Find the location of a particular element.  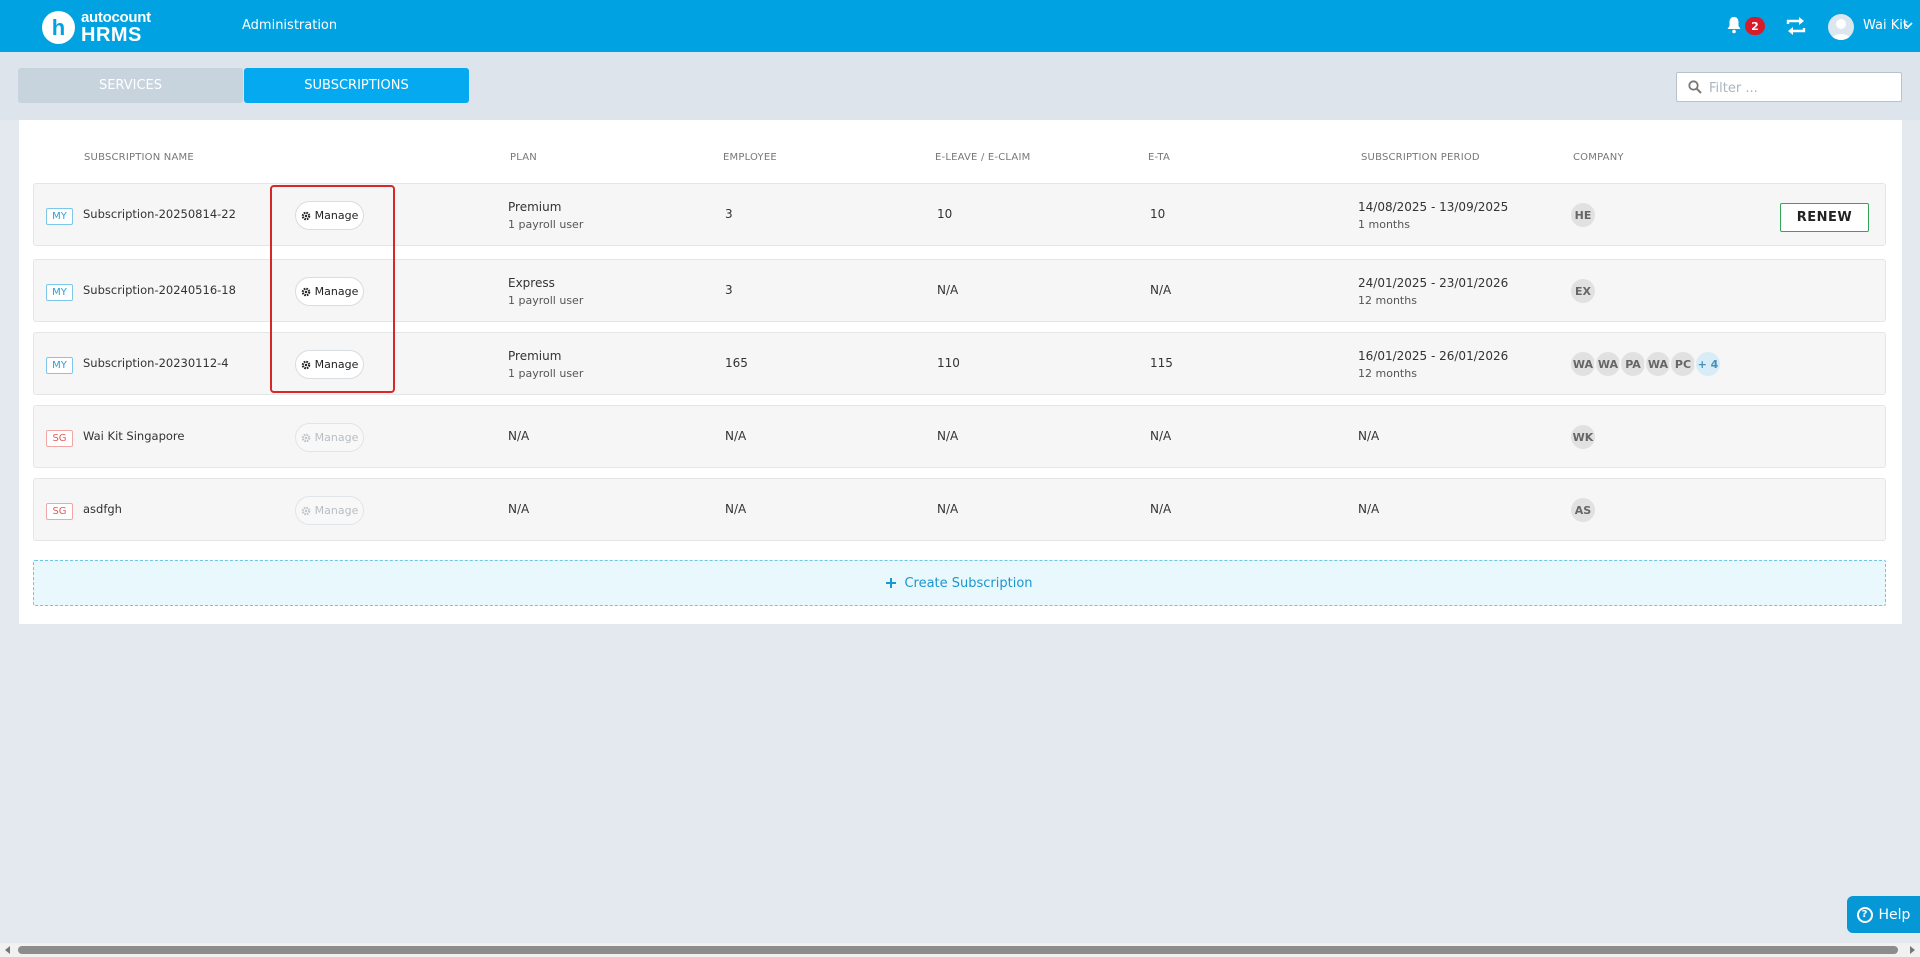

subscription-period: 16/01/2025 - 26/01/2026 is located at coordinates (1433, 356).